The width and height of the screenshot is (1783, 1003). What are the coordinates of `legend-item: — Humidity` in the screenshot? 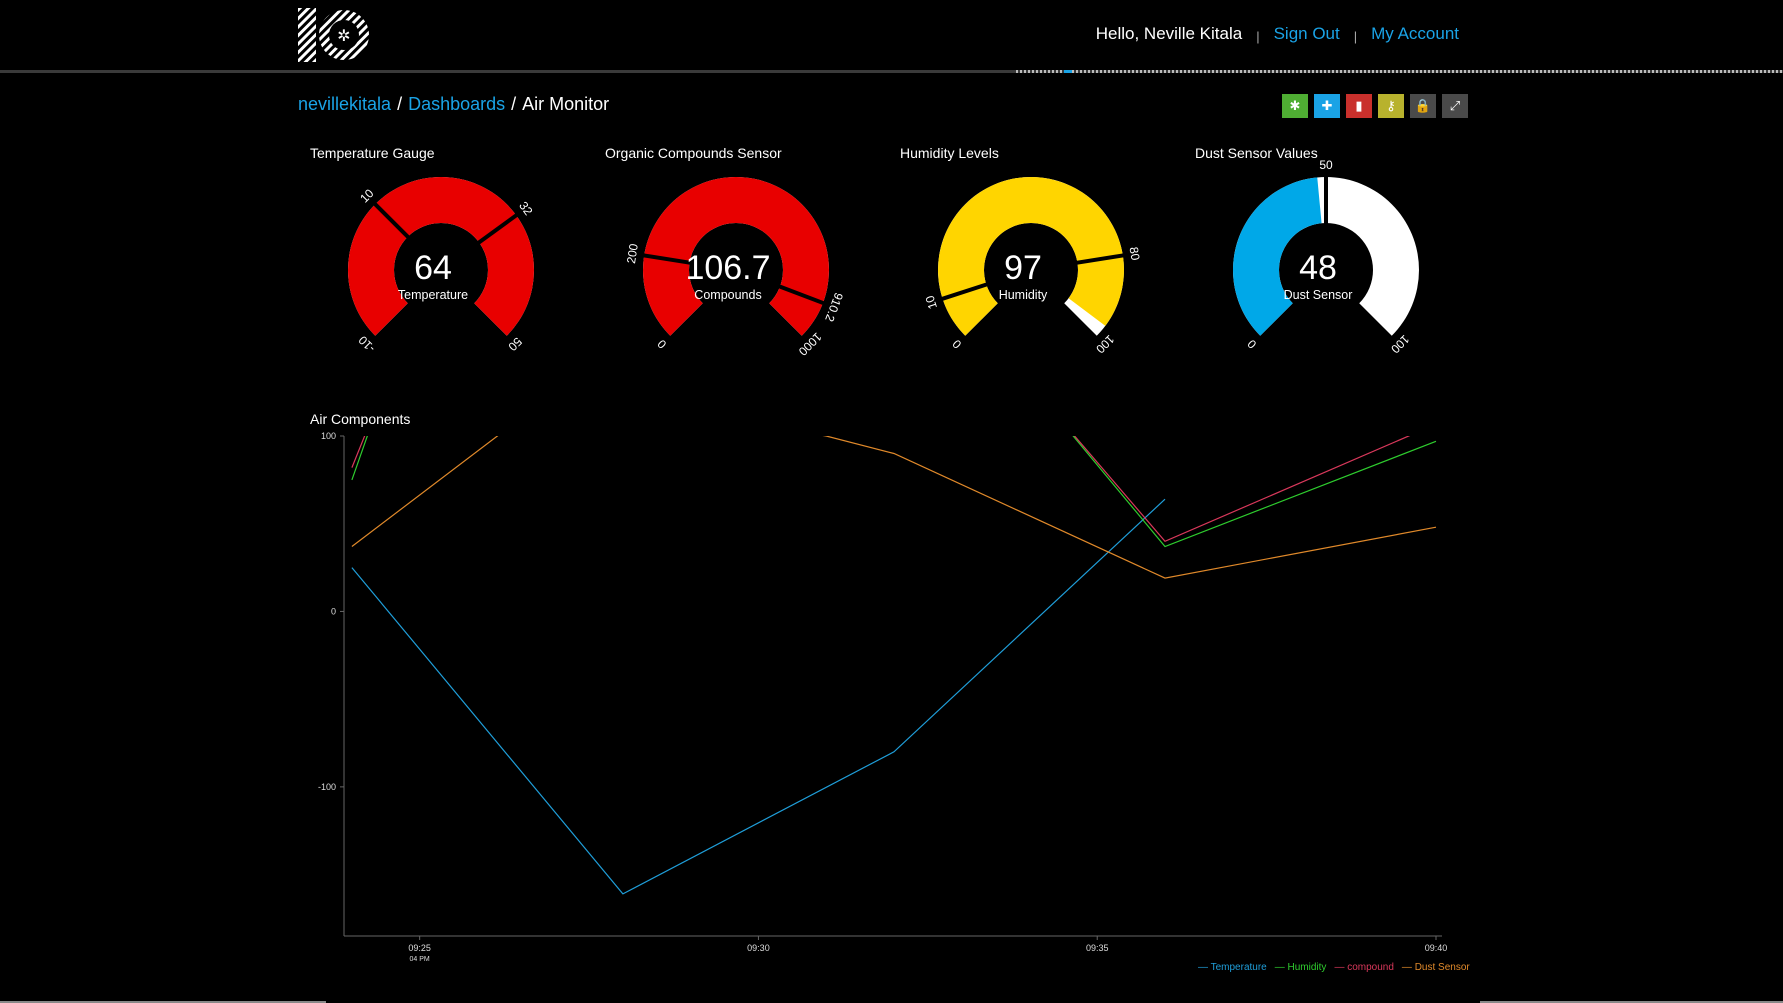 It's located at (1301, 967).